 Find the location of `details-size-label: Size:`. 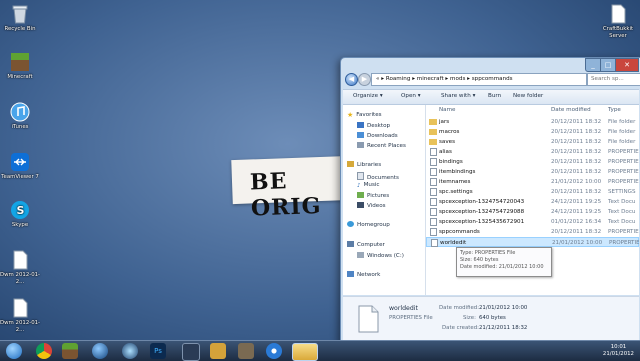

details-size-label: Size: is located at coordinates (469, 318).